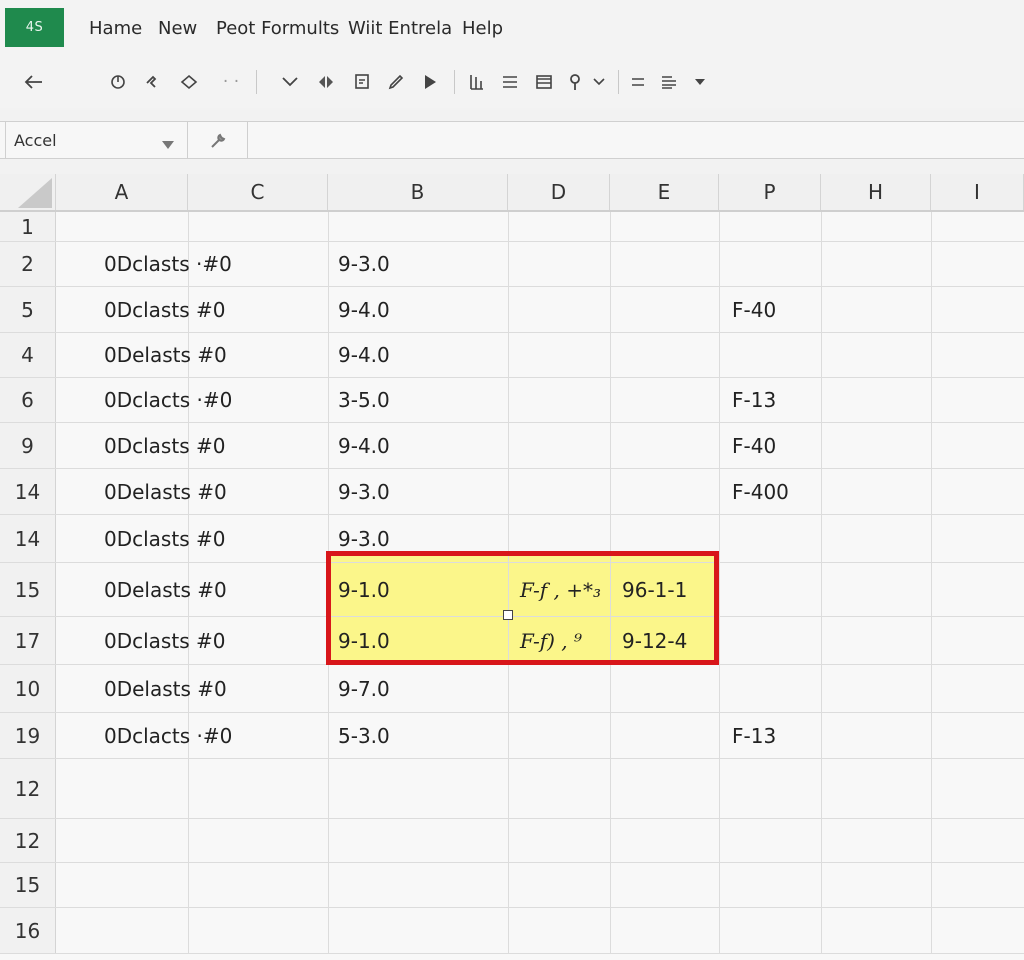 Image resolution: width=1024 pixels, height=960 pixels. Describe the element at coordinates (544, 82) in the screenshot. I see `table-icon` at that location.